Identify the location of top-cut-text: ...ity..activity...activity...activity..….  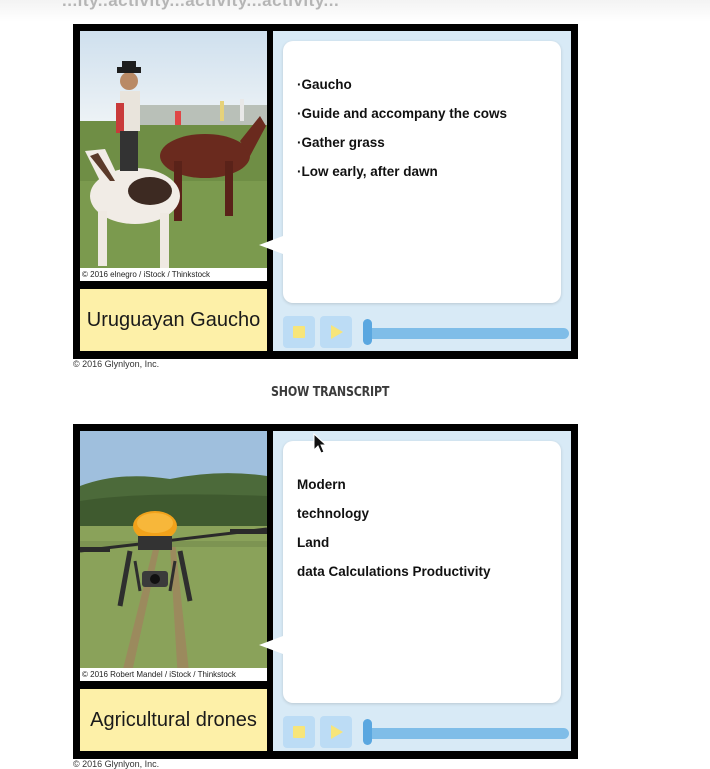
(201, 5).